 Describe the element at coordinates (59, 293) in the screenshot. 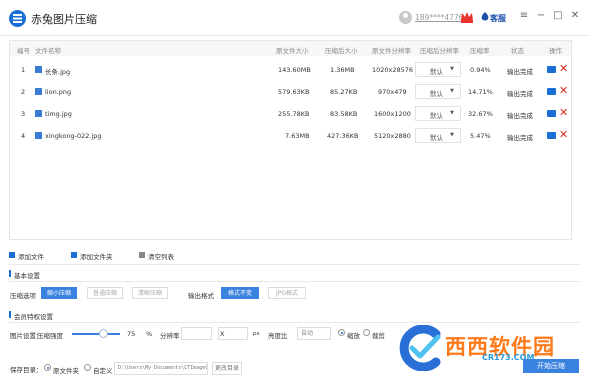

I see `compress-small-button: 缩小压缩` at that location.